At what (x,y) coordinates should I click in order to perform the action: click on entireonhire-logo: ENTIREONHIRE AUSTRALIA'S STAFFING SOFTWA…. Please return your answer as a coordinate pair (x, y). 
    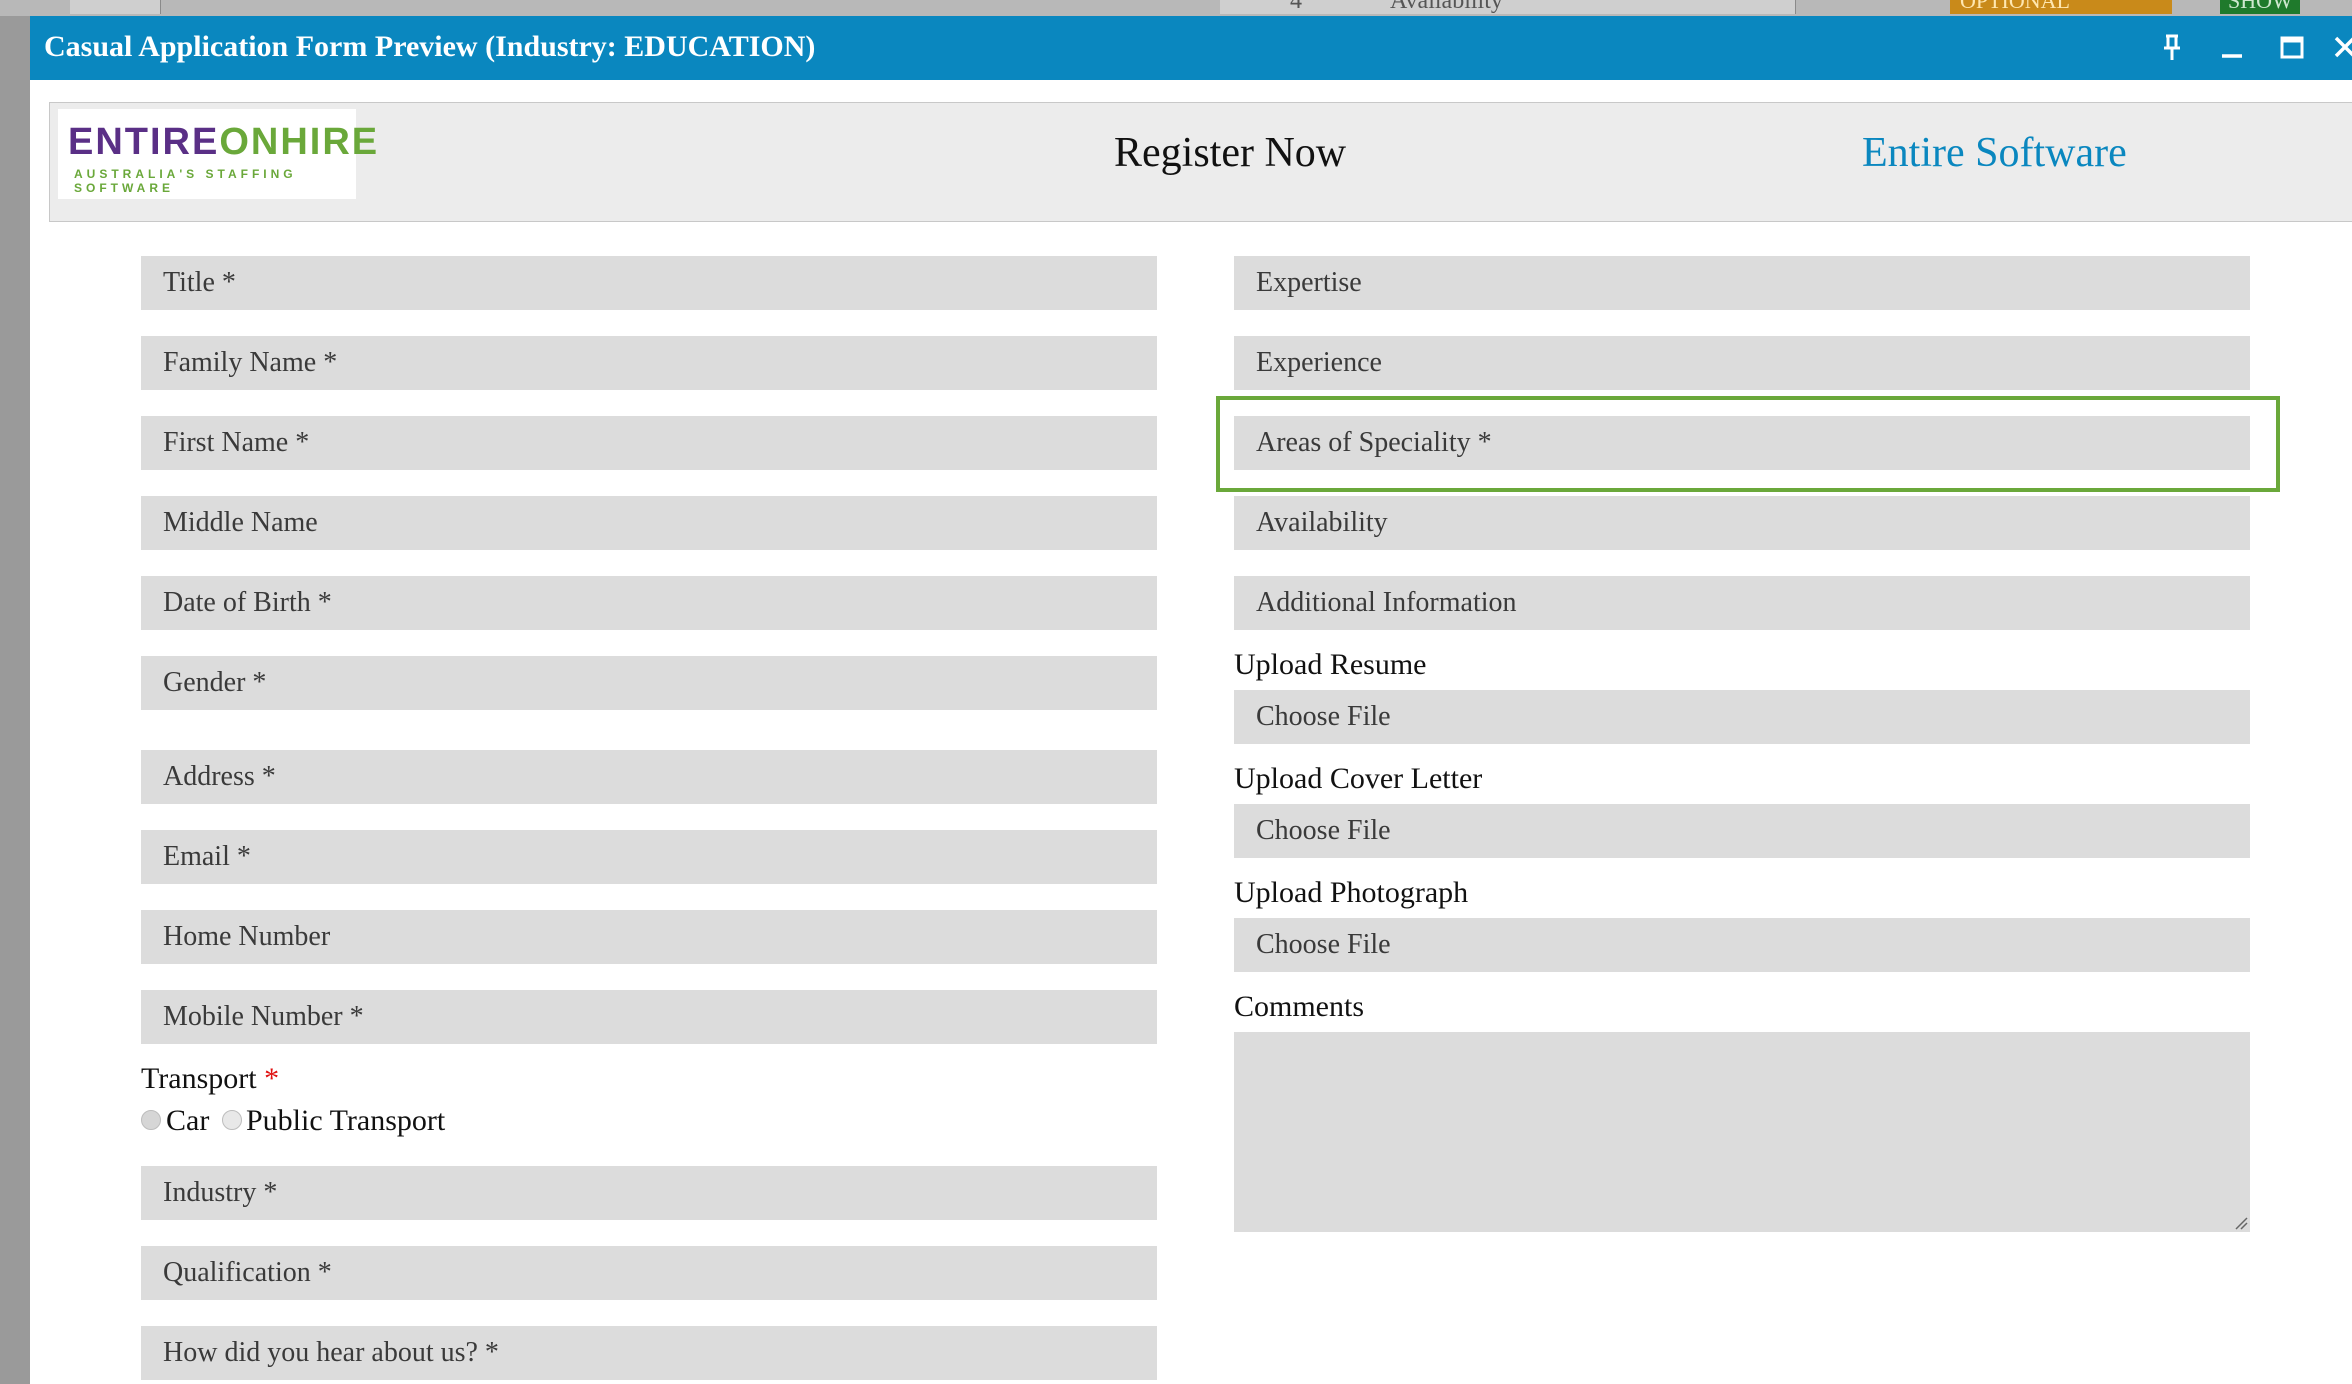
    Looking at the image, I should click on (217, 154).